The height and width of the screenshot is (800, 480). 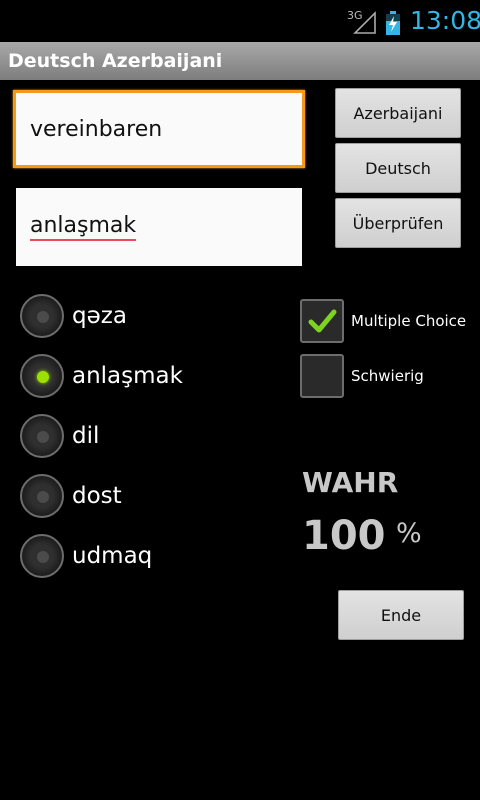 I want to click on result-label: WAHR, so click(x=350, y=482).